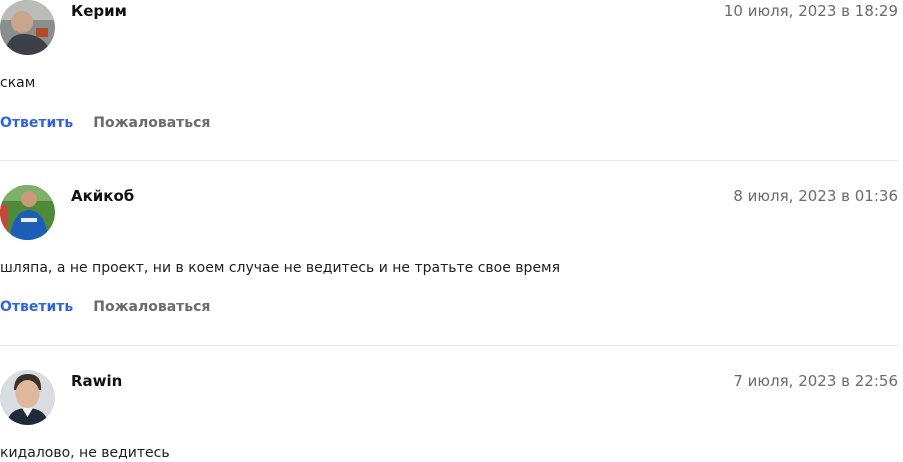  What do you see at coordinates (810, 11) in the screenshot?
I see `comment-date: 10 июля, 2023 в 18:29` at bounding box center [810, 11].